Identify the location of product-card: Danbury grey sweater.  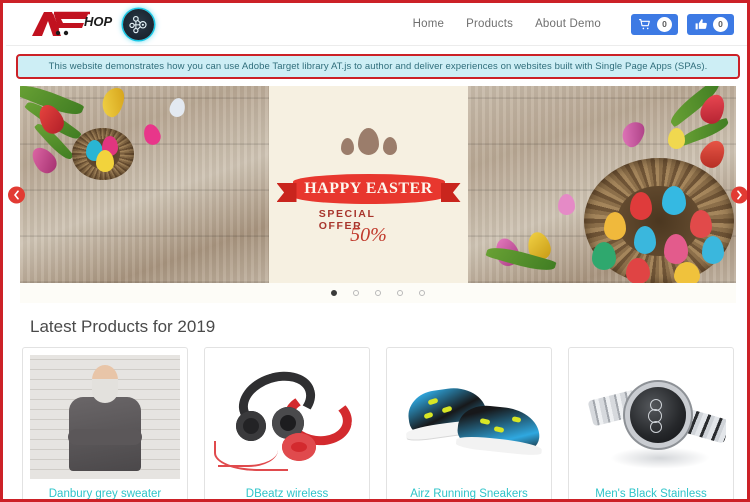
(105, 423).